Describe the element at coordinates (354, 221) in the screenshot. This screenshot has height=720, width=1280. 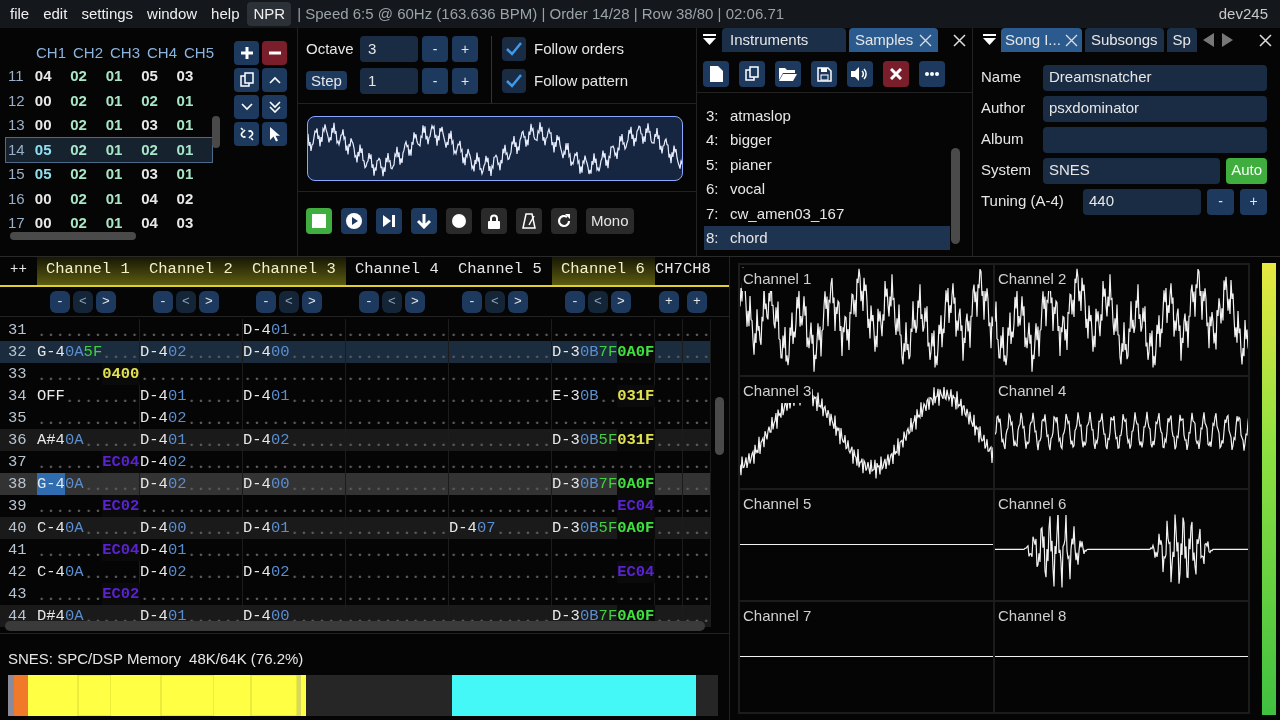
I see `play-button` at that location.